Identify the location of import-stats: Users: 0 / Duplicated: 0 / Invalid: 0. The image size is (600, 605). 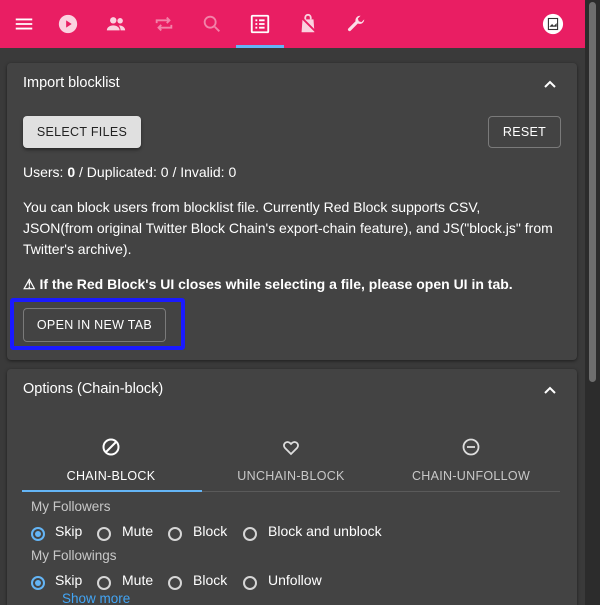
(130, 172).